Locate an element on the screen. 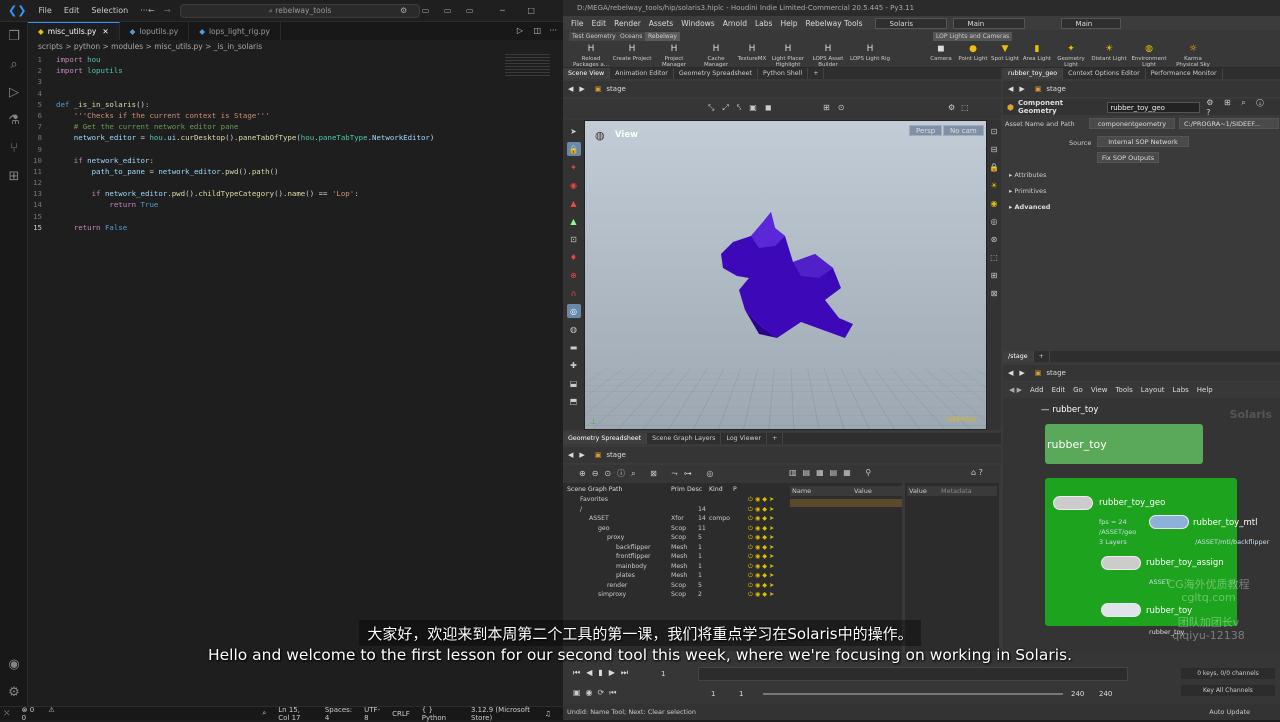  tab-context-options: Context Options Editor is located at coordinates (1104, 73).